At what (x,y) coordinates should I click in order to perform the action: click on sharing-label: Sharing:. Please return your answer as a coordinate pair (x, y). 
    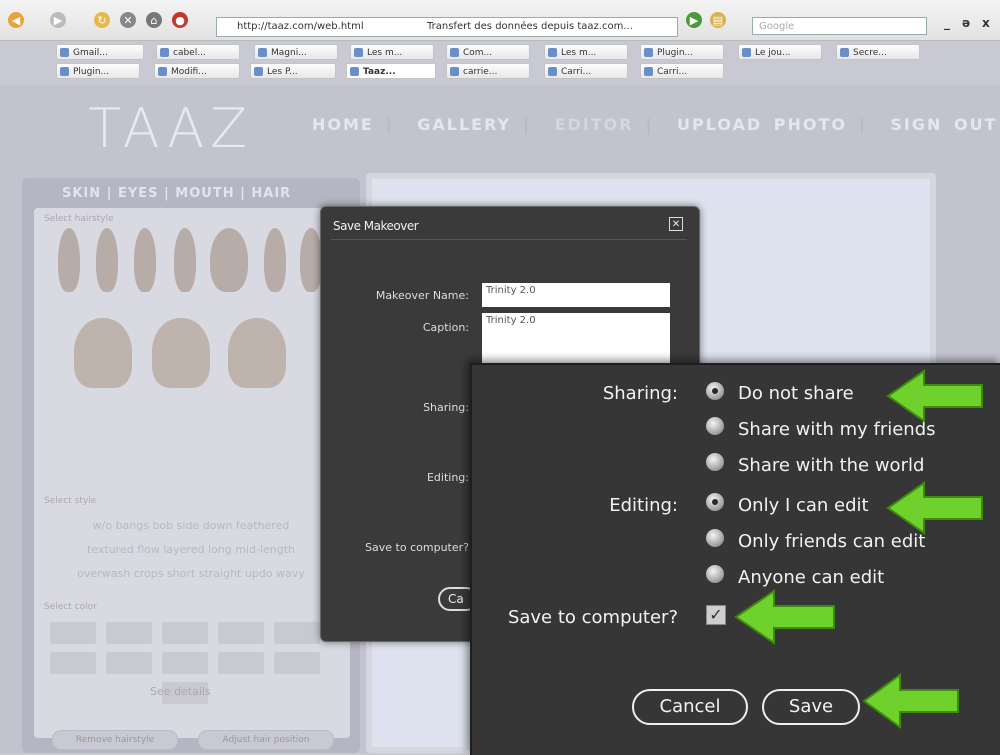
    Looking at the image, I should click on (446, 407).